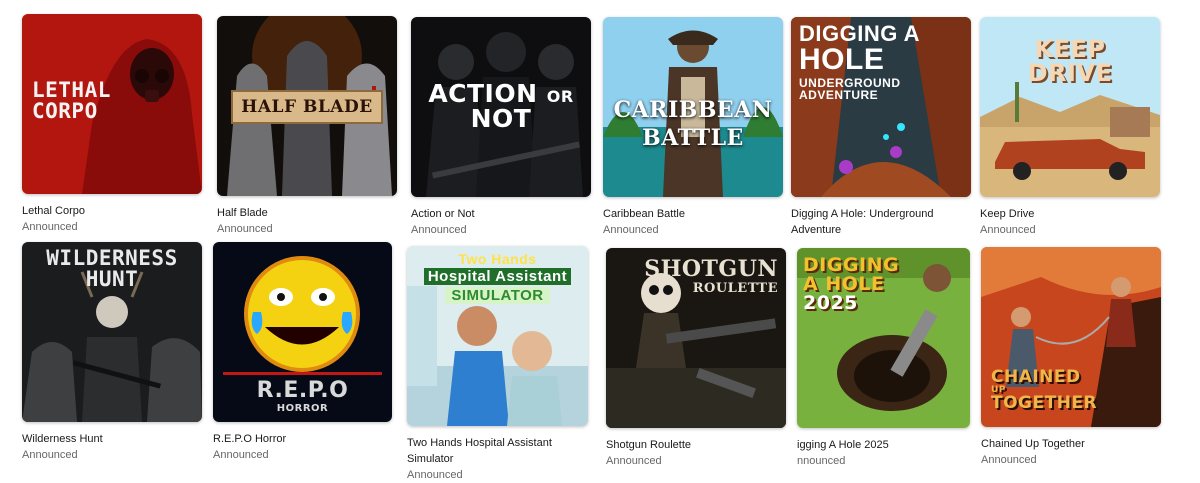  I want to click on cover-title-line: DIGGING A, so click(860, 33).